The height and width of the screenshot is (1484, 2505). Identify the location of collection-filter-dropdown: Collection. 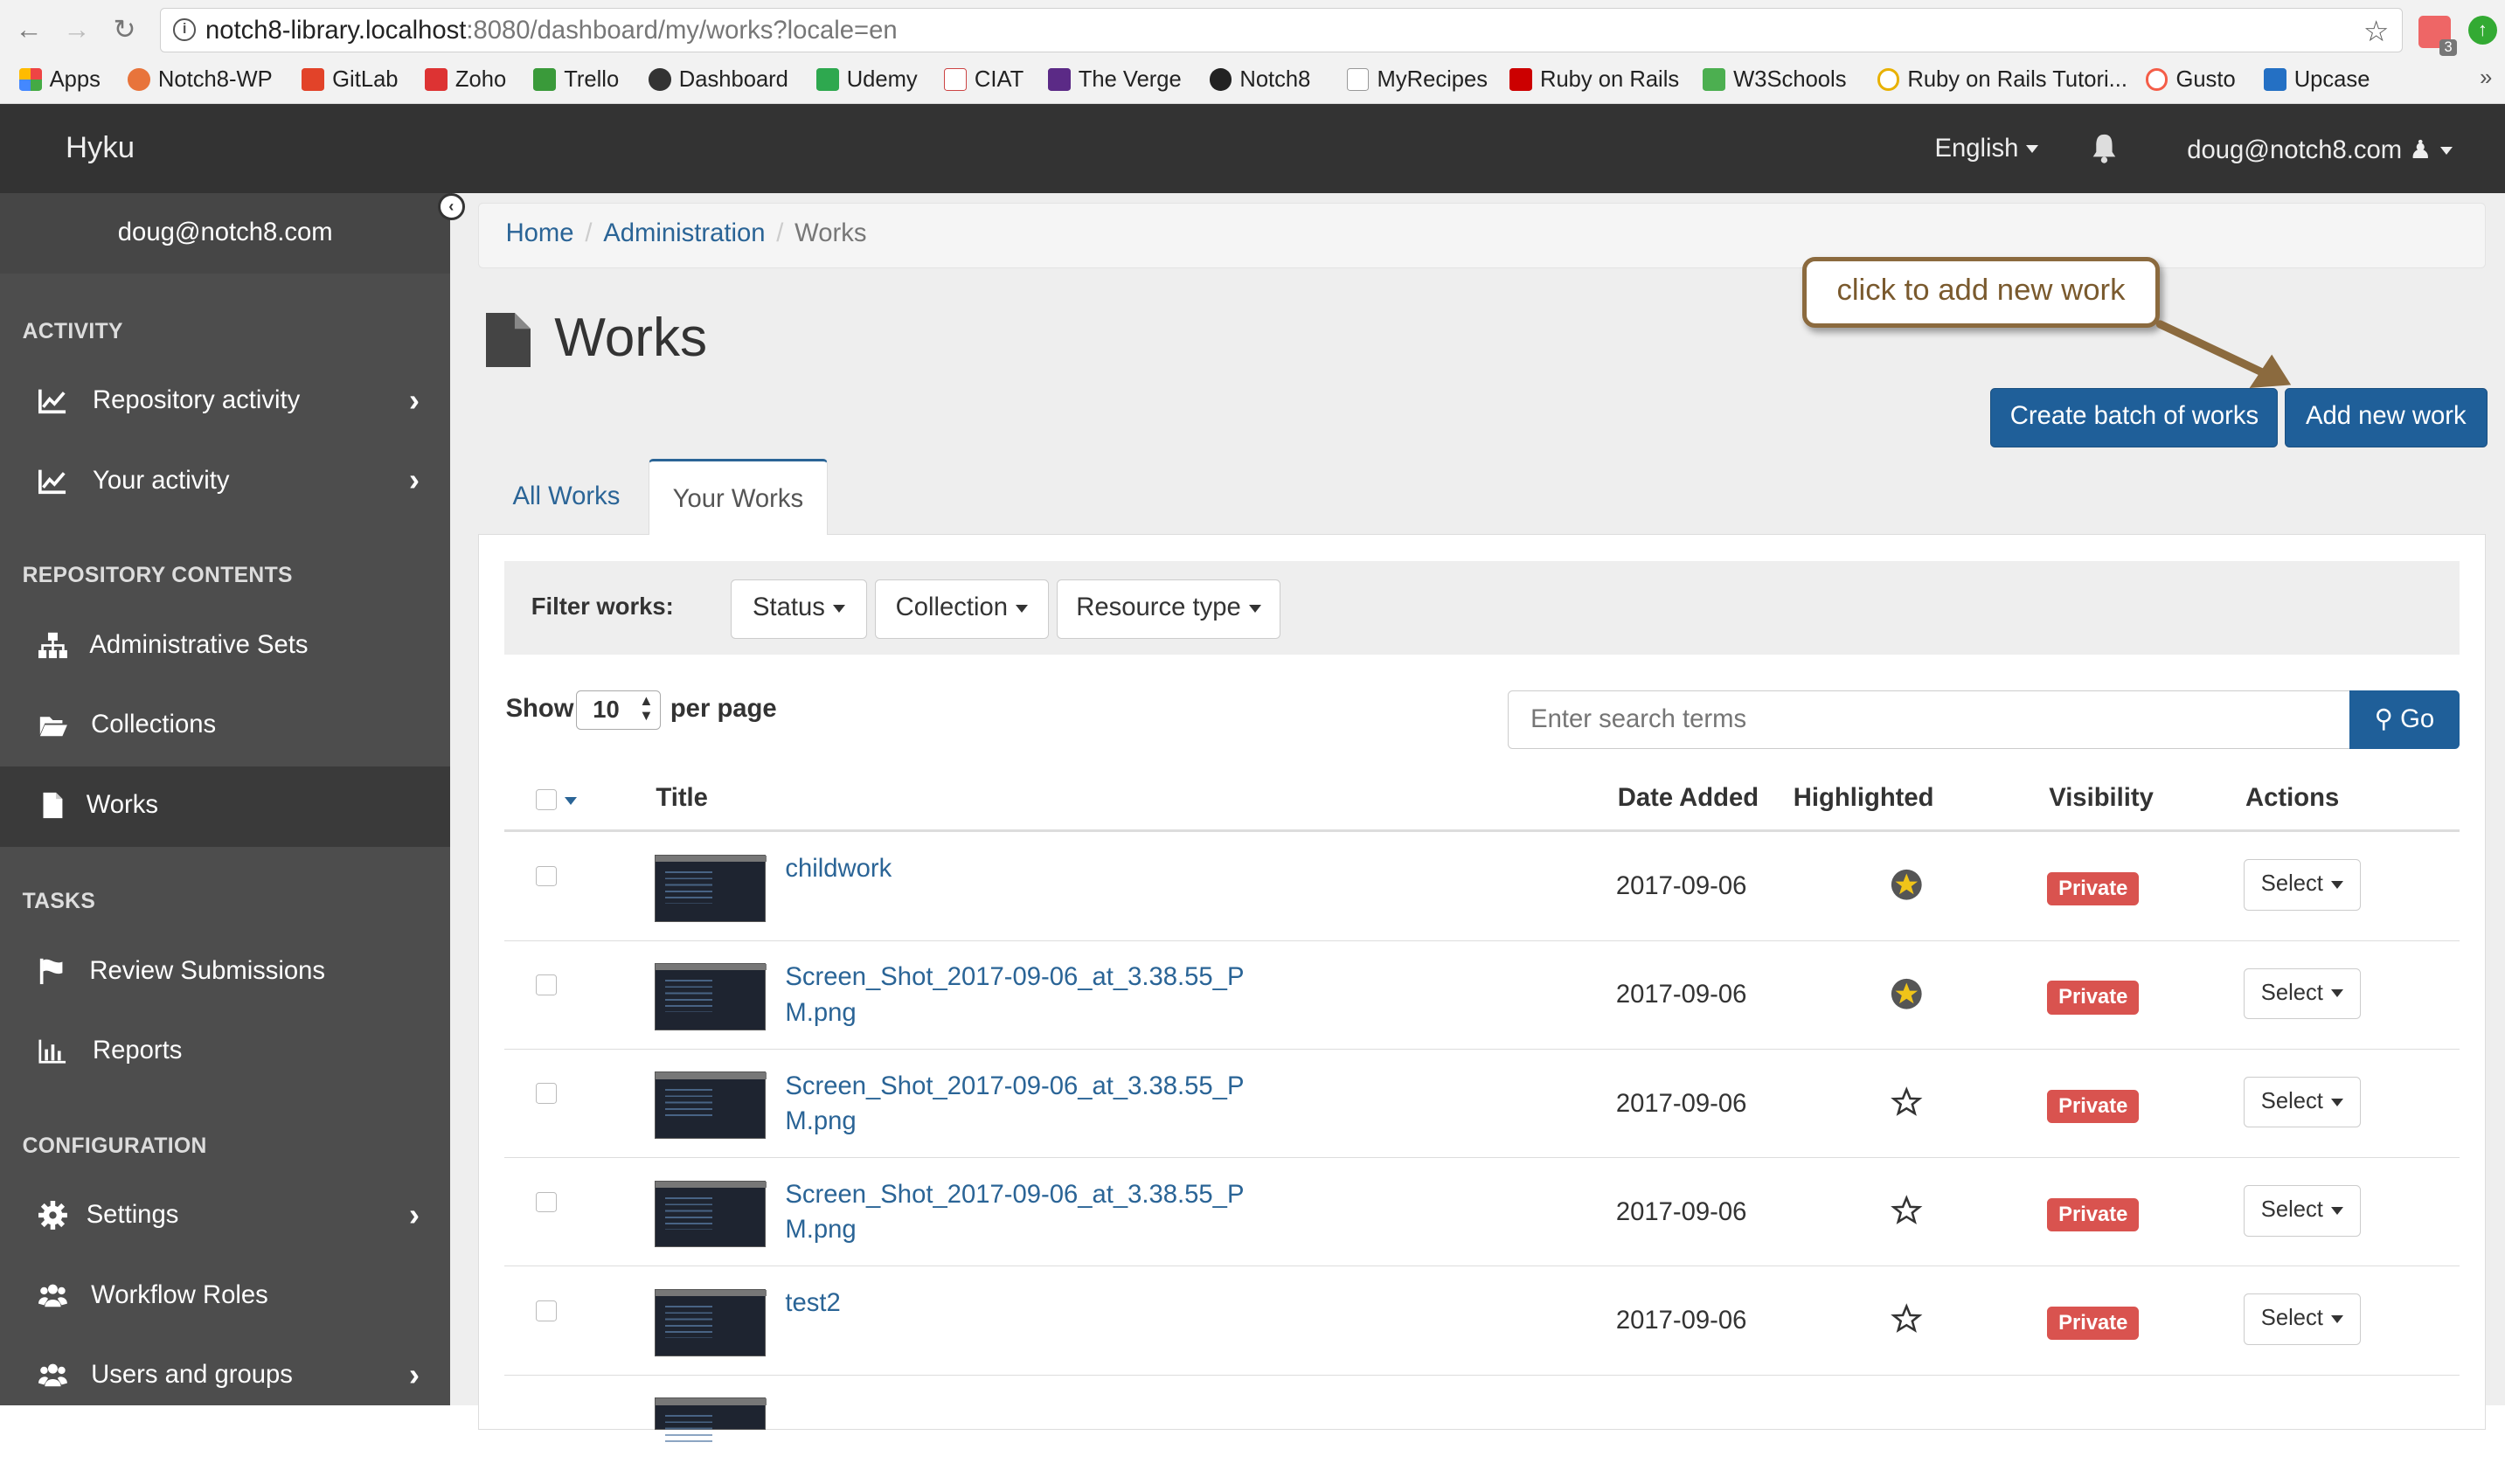
(962, 609).